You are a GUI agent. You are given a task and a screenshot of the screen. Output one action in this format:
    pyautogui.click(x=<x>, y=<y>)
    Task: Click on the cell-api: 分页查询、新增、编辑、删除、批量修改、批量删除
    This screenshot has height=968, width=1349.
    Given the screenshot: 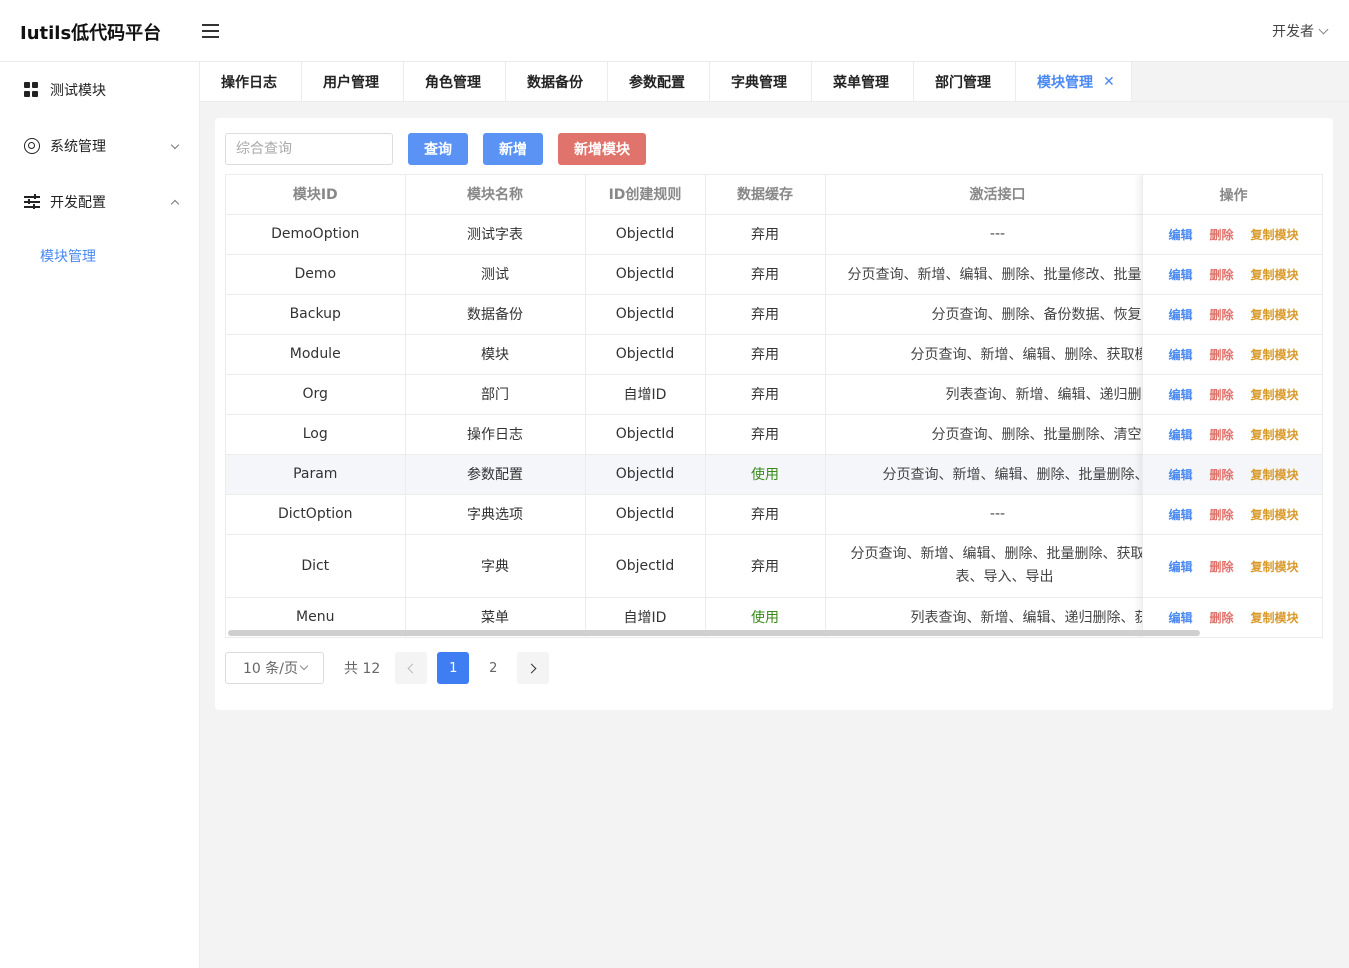 What is the action you would take?
    pyautogui.click(x=998, y=274)
    